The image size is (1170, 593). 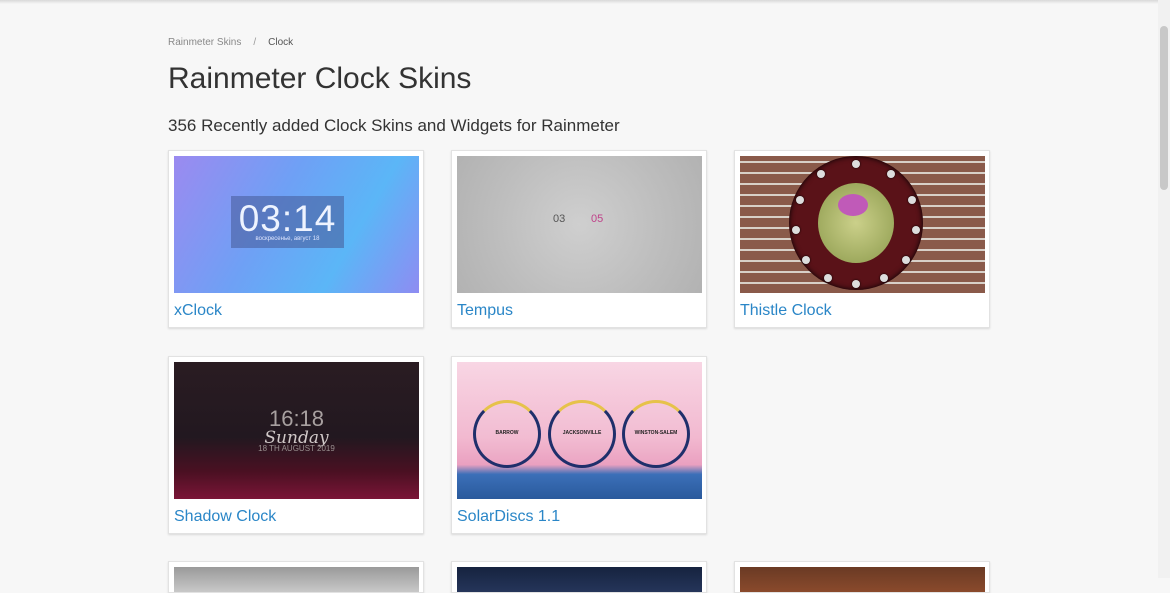 I want to click on city-label: BARROW, so click(x=507, y=433).